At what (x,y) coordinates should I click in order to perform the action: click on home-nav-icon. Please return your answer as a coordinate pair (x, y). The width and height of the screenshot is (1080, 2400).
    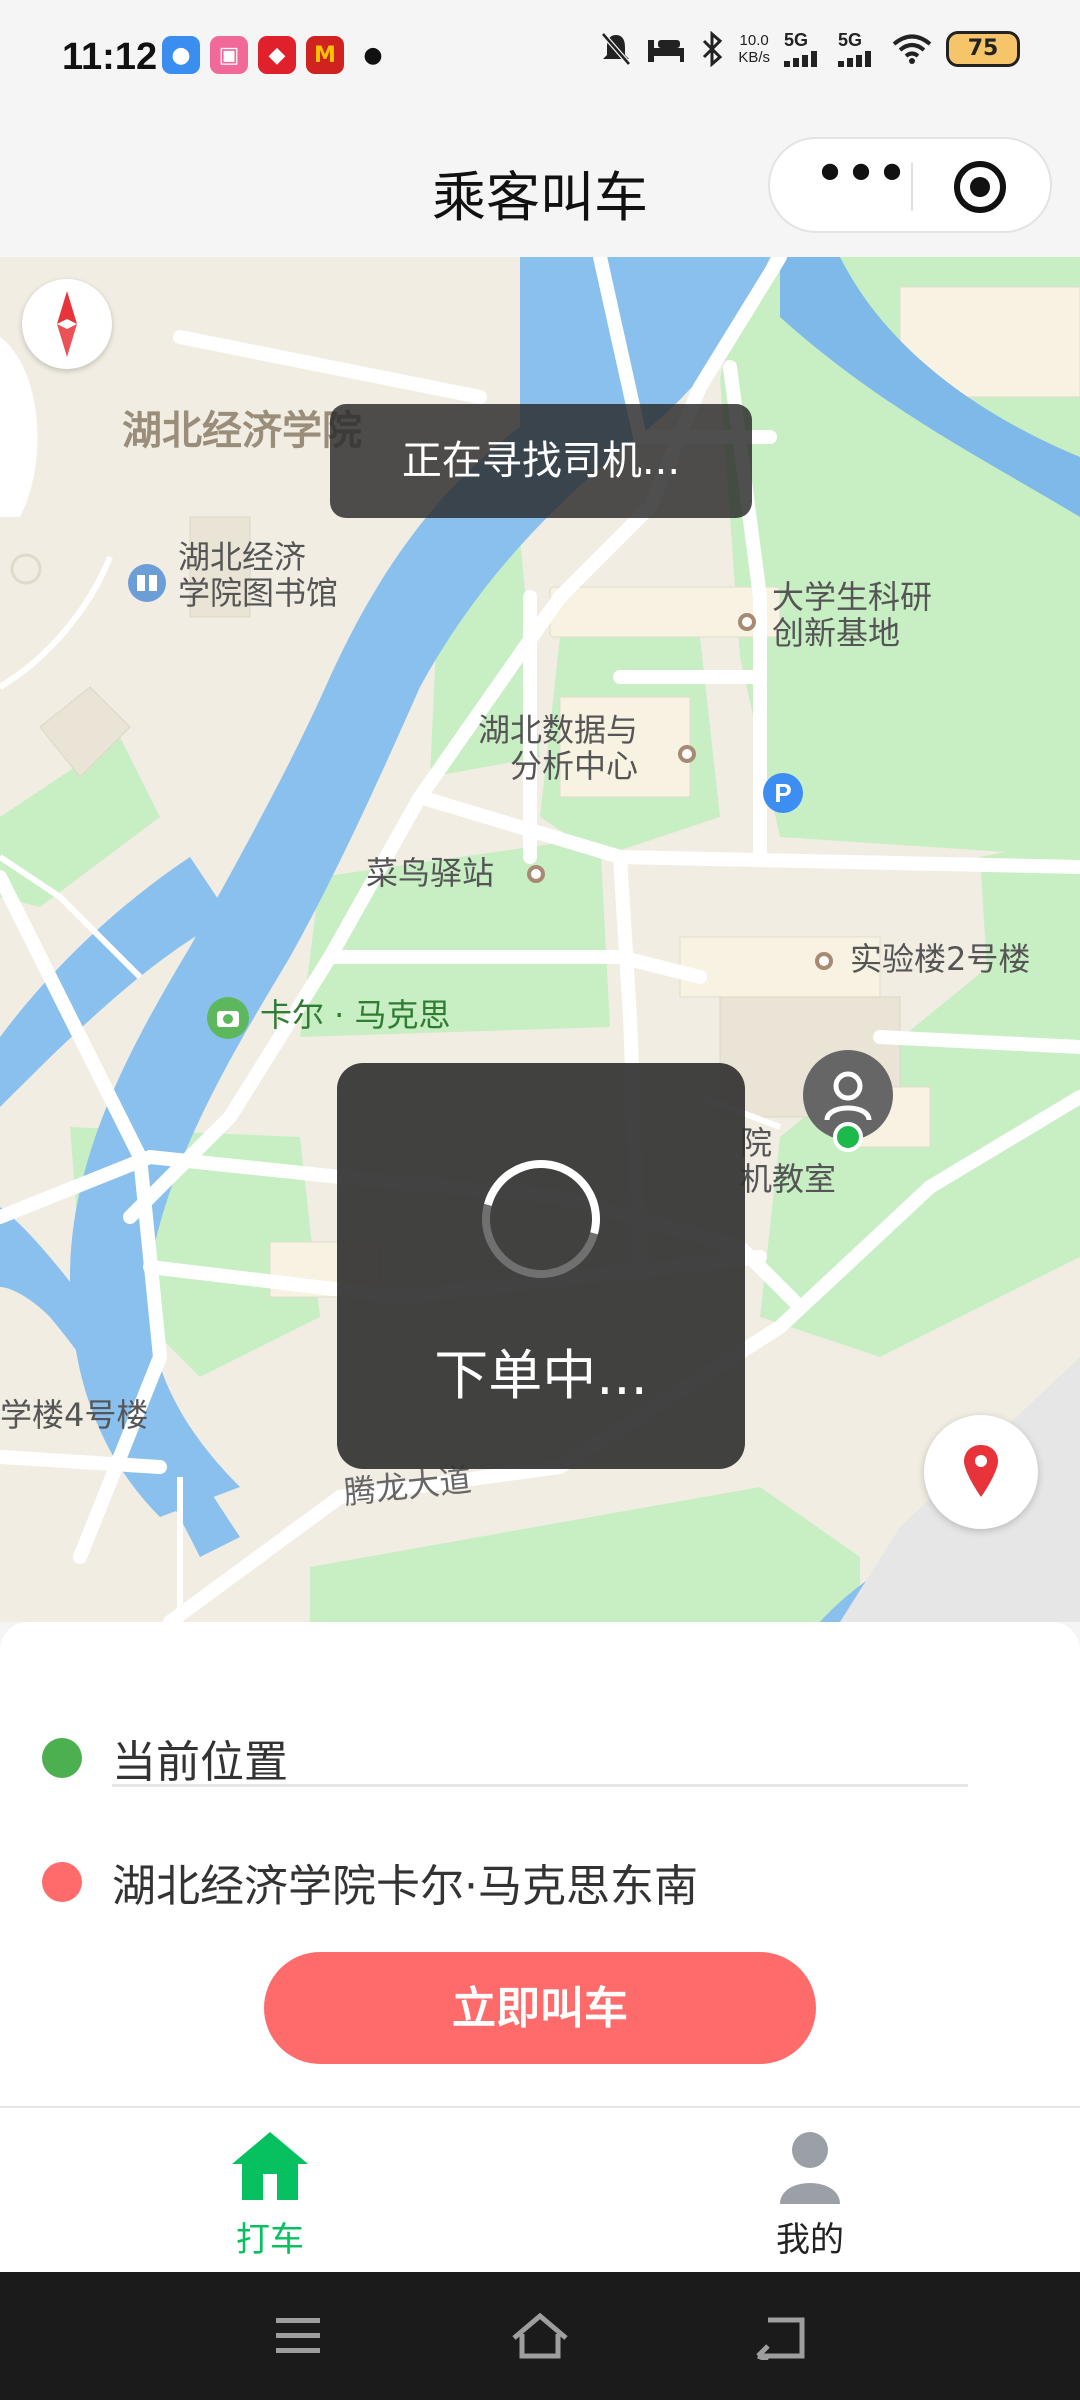
    Looking at the image, I should click on (540, 2336).